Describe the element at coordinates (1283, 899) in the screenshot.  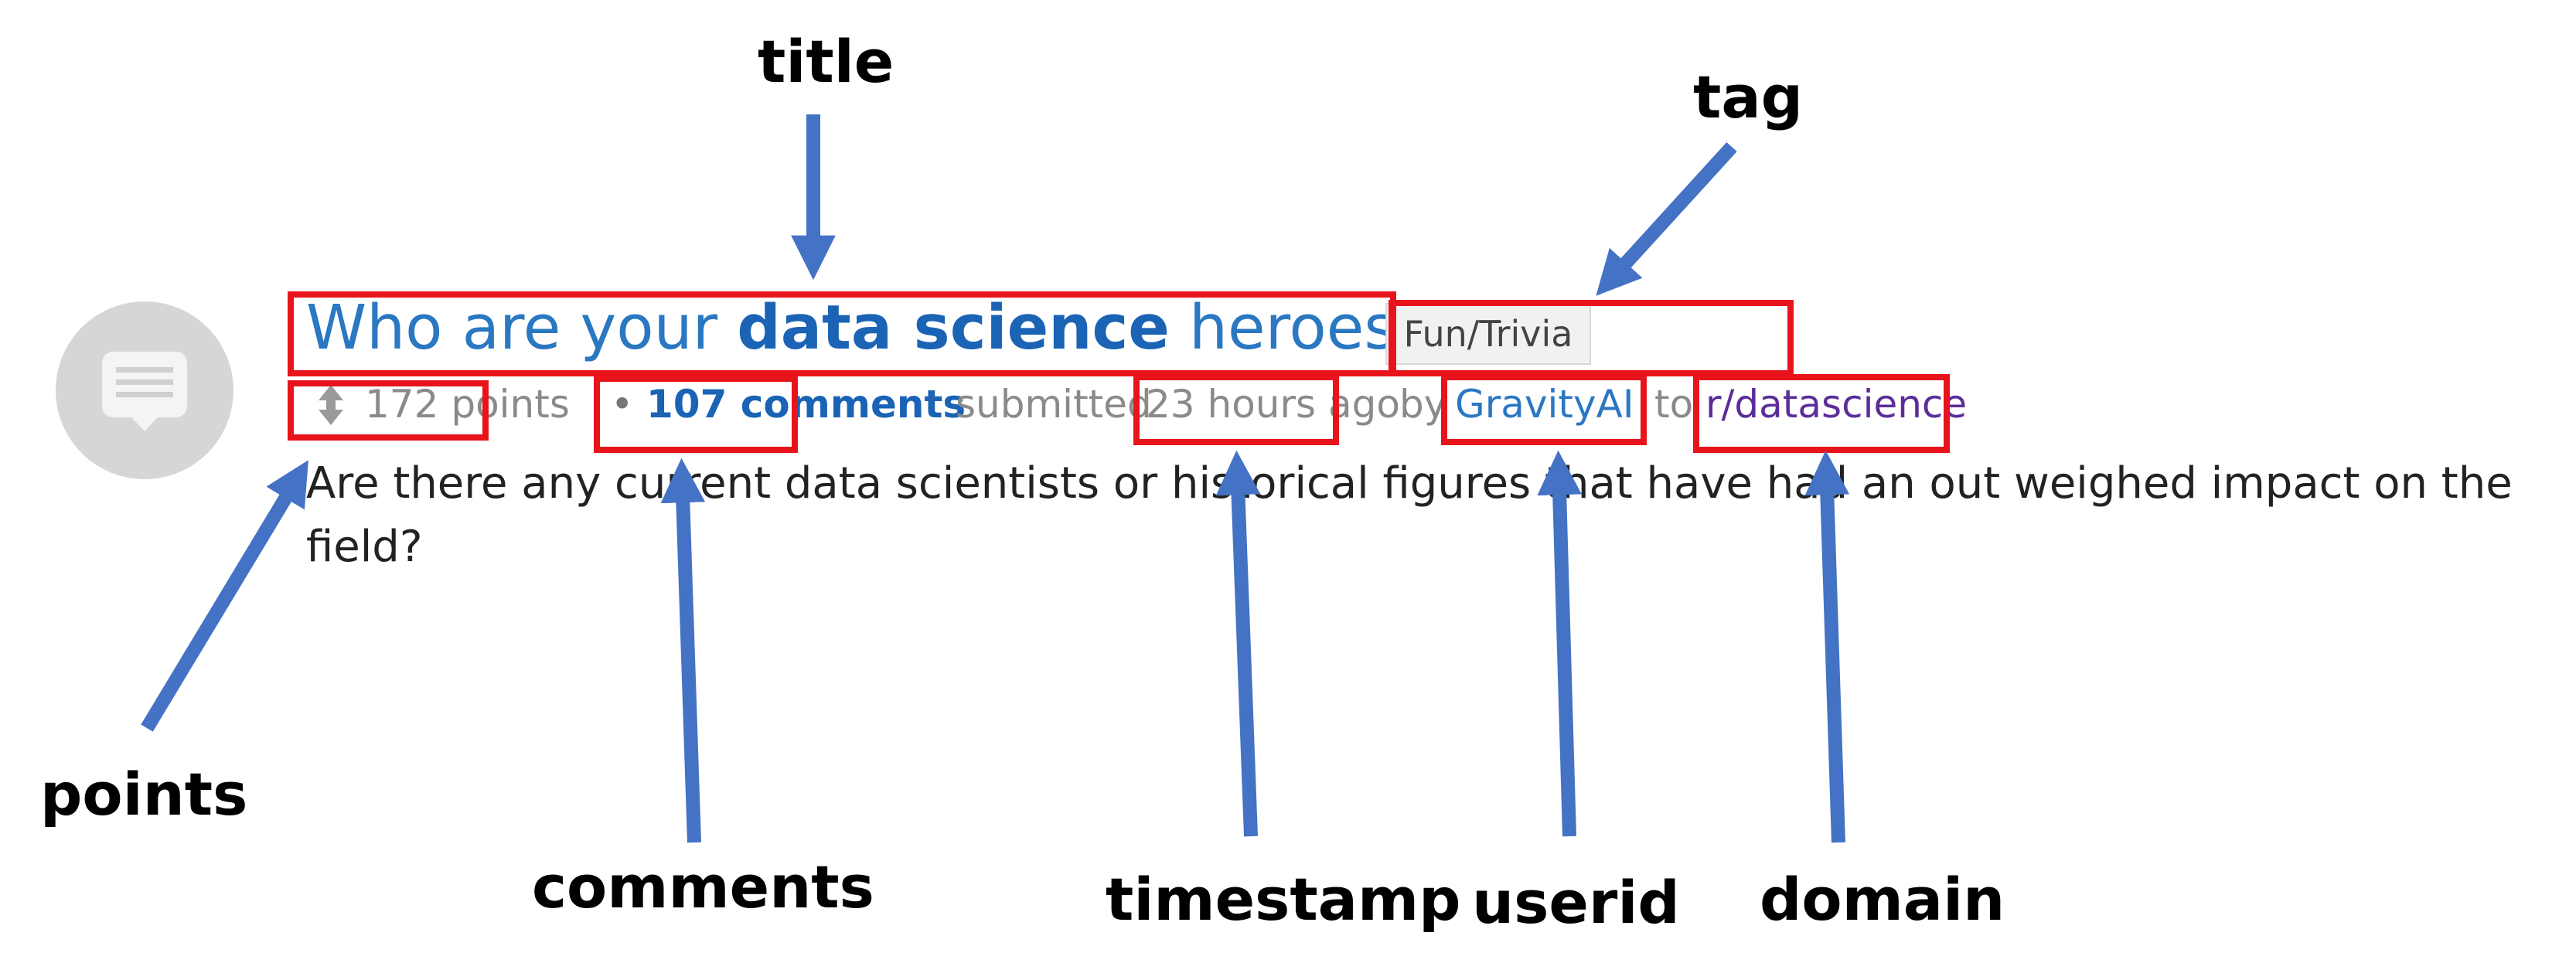
I see `label-timestamp: timestamp` at that location.